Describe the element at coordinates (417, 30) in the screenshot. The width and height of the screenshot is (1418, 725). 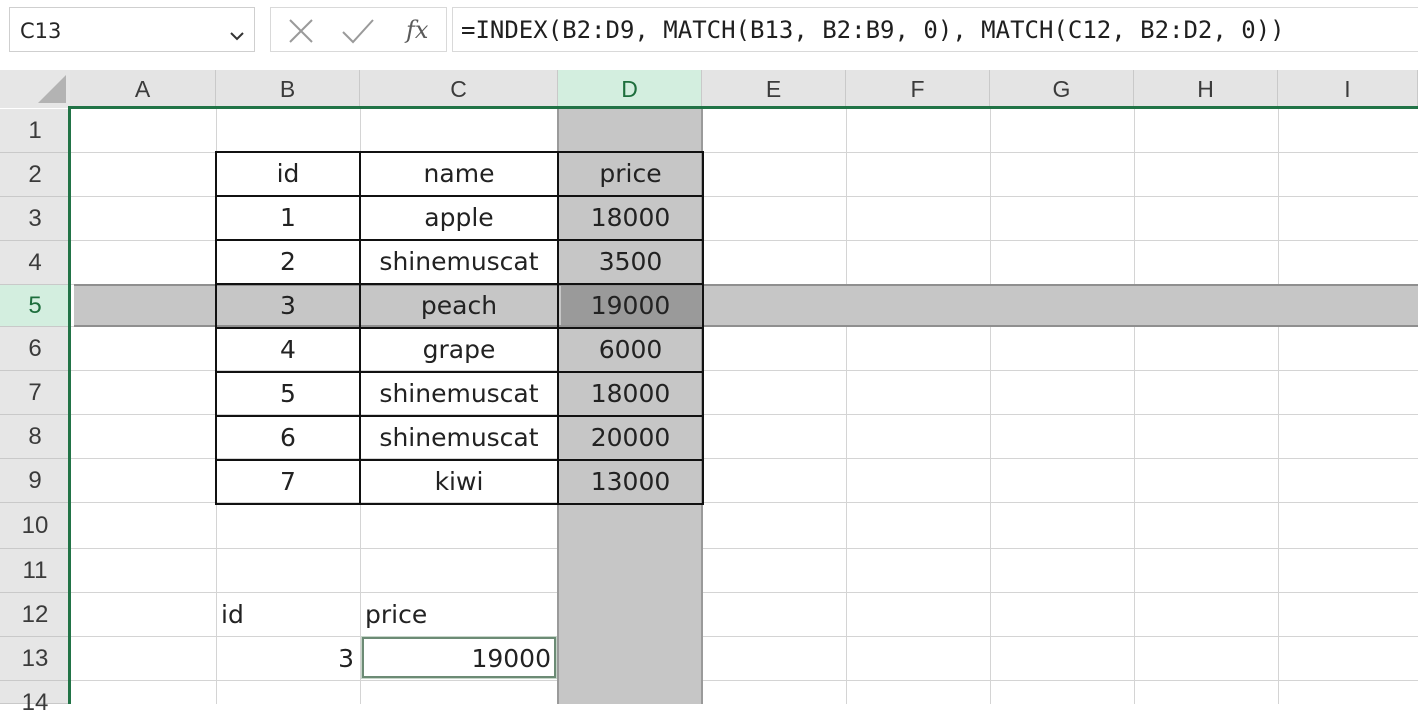
I see `insert-function-button: fx` at that location.